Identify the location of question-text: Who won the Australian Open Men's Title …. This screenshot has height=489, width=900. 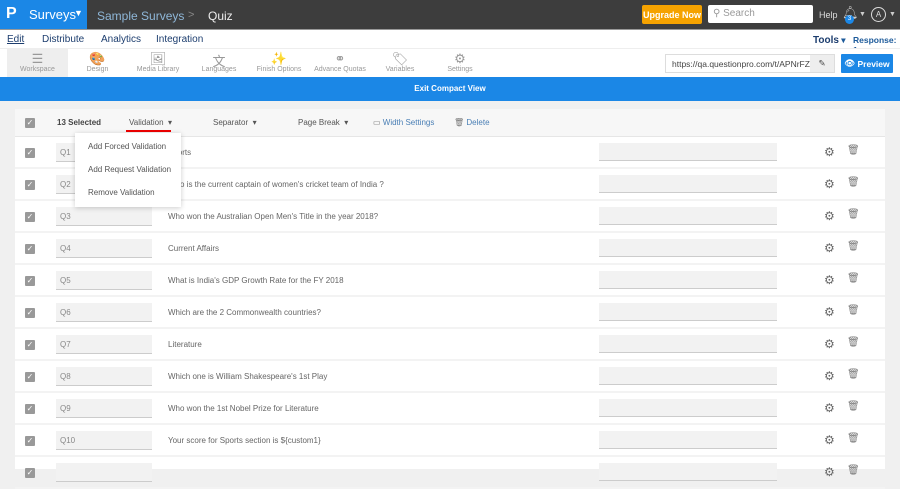
(273, 216).